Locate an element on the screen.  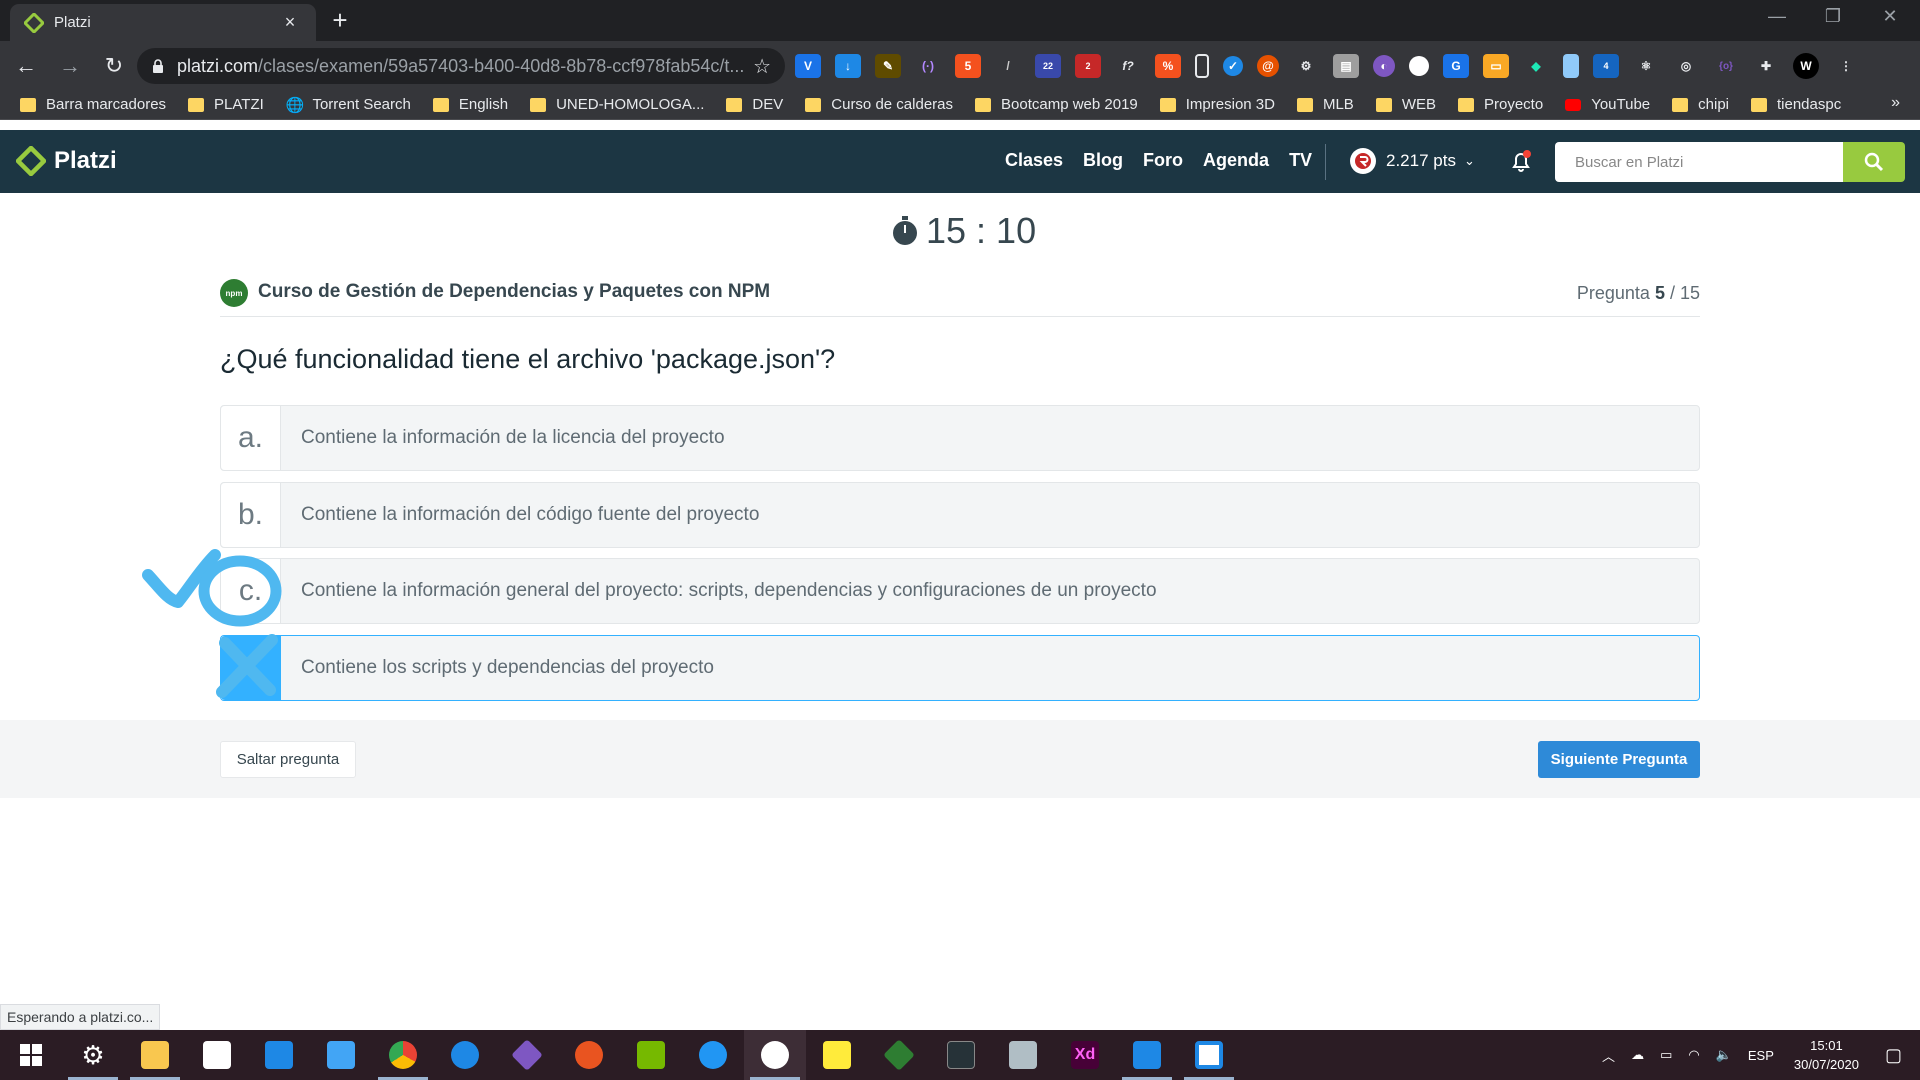
store-app-icon is located at coordinates (217, 1055).